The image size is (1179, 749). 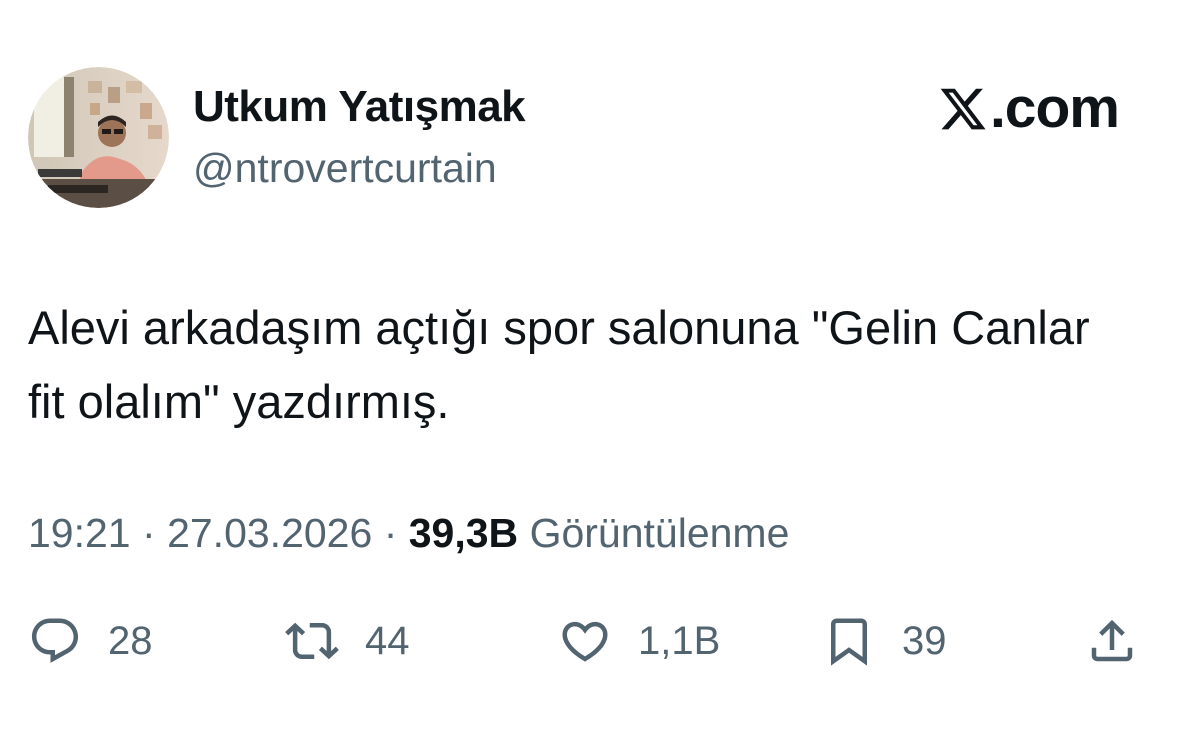 I want to click on bookmark-button: 39, so click(x=884, y=641).